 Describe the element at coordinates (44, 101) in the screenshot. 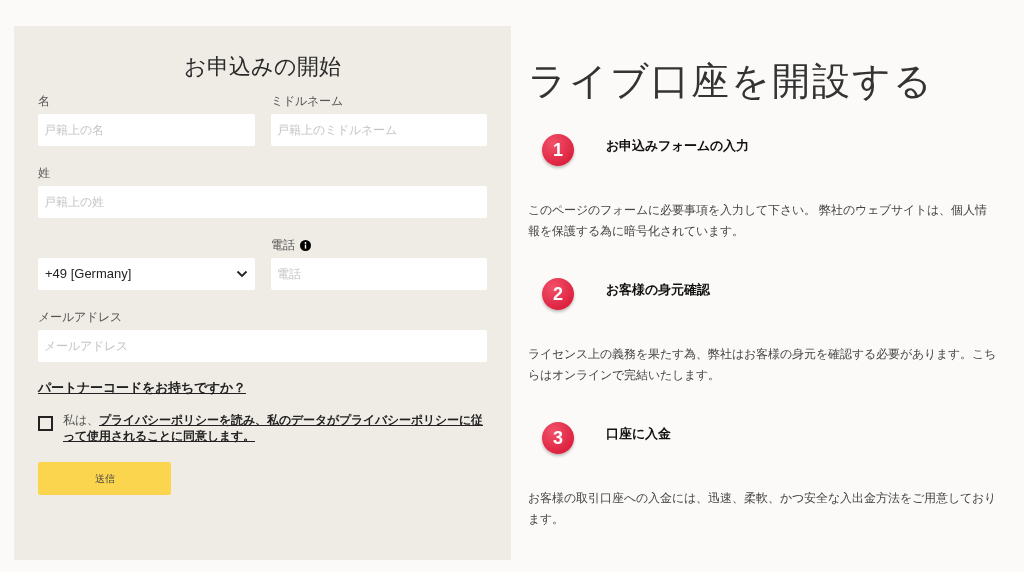

I see `field-label: 名` at that location.